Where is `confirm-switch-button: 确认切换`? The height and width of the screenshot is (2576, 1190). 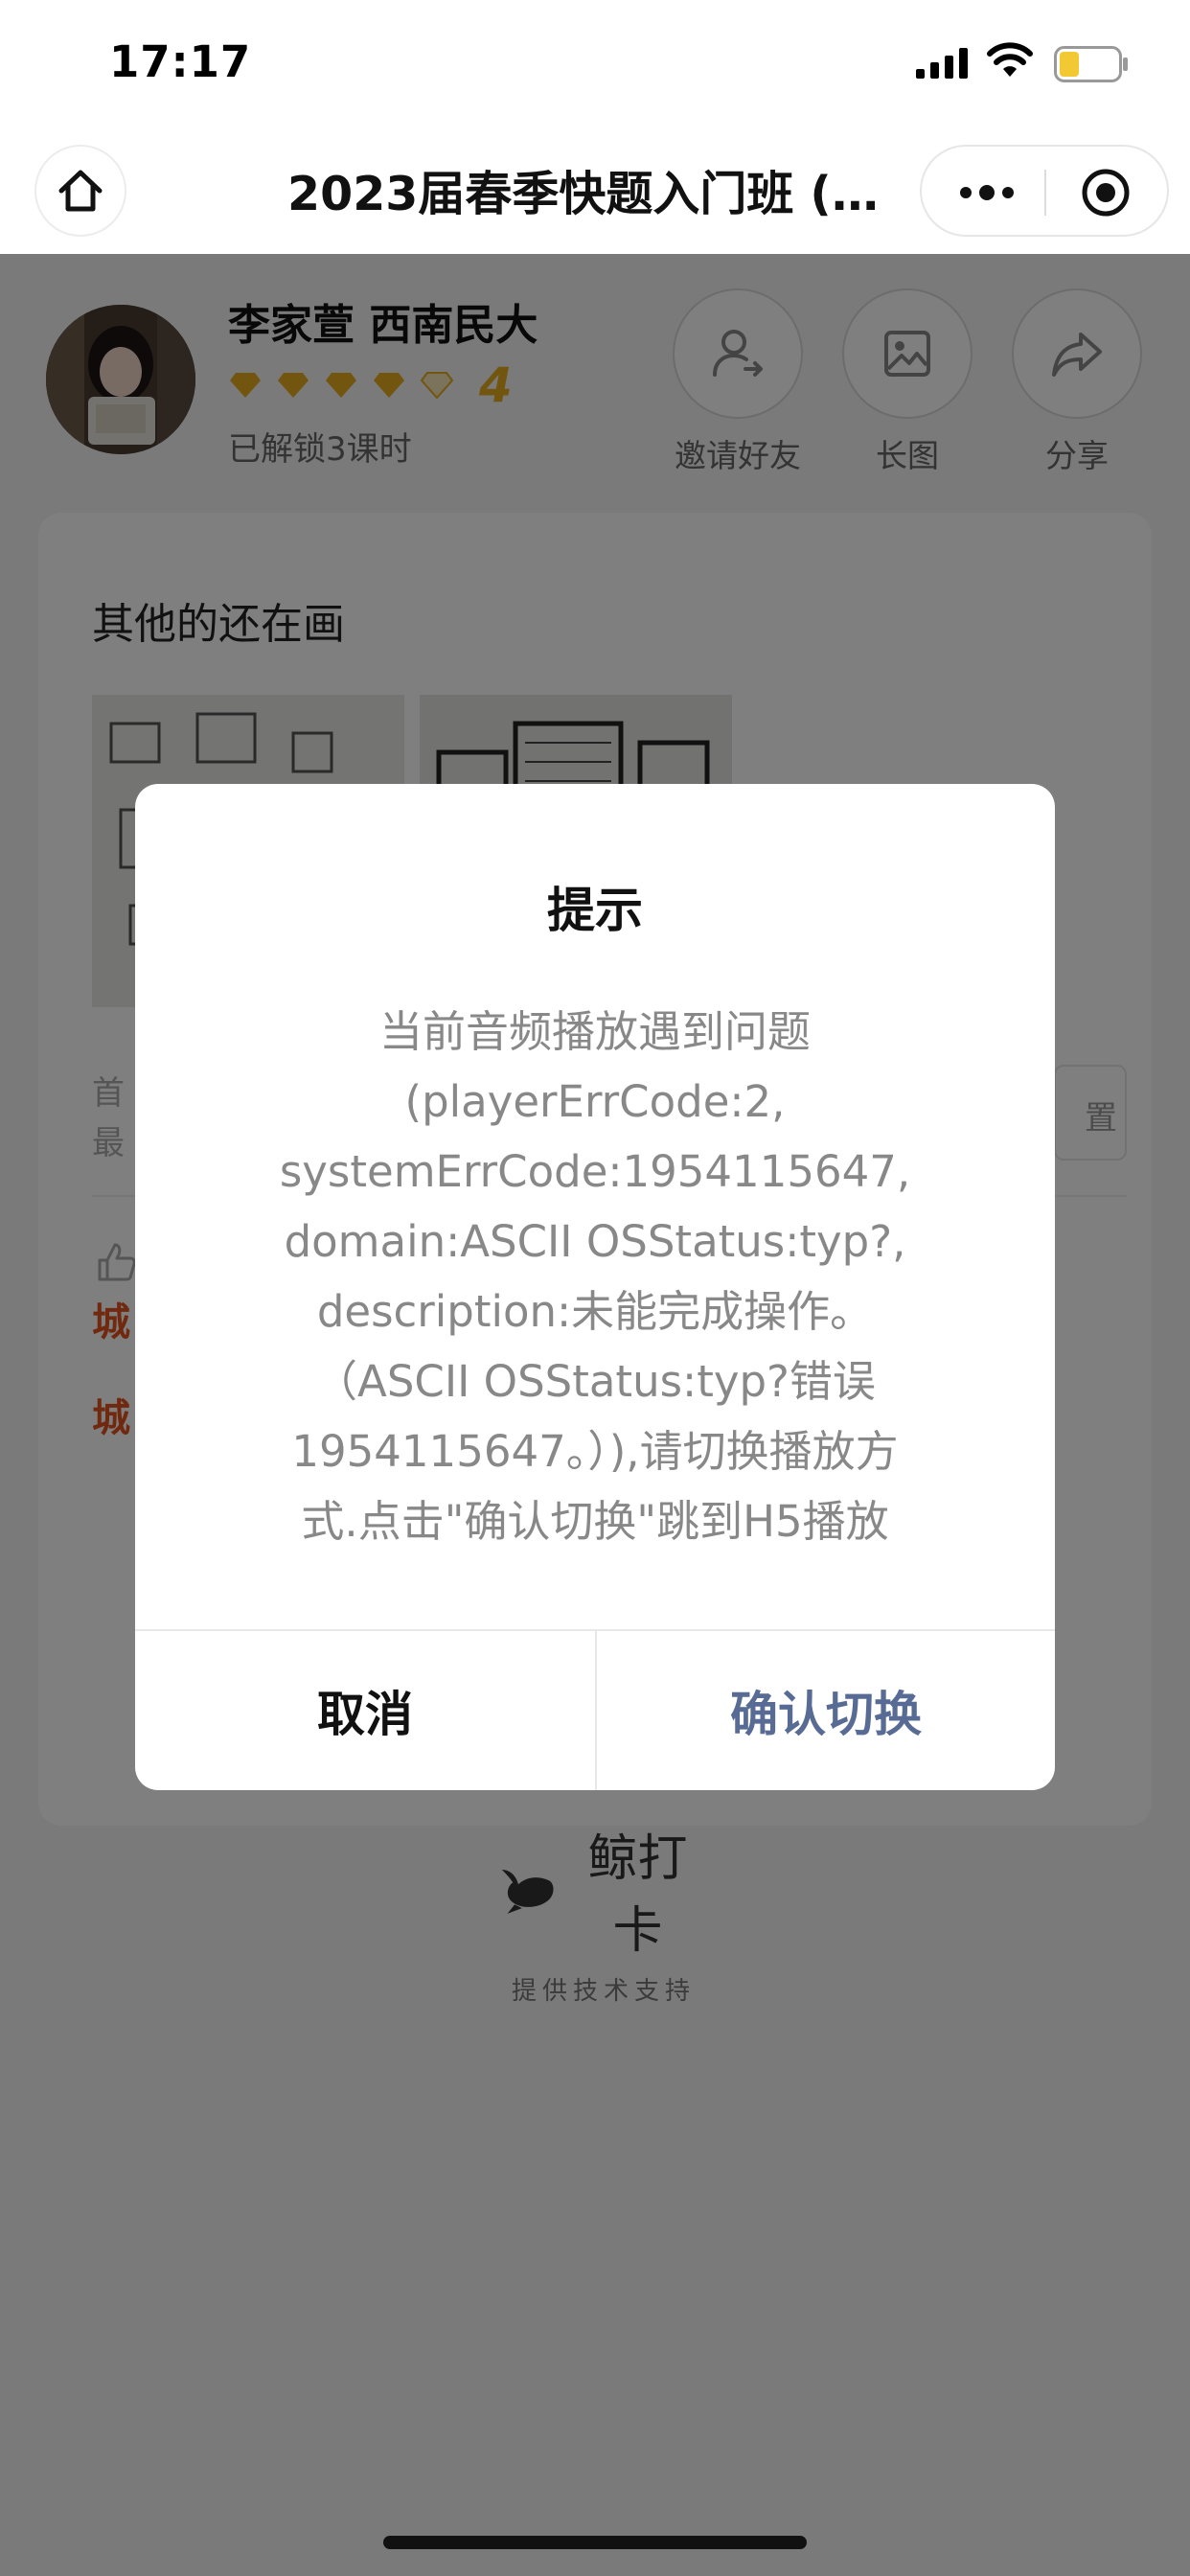 confirm-switch-button: 确认切换 is located at coordinates (825, 1710).